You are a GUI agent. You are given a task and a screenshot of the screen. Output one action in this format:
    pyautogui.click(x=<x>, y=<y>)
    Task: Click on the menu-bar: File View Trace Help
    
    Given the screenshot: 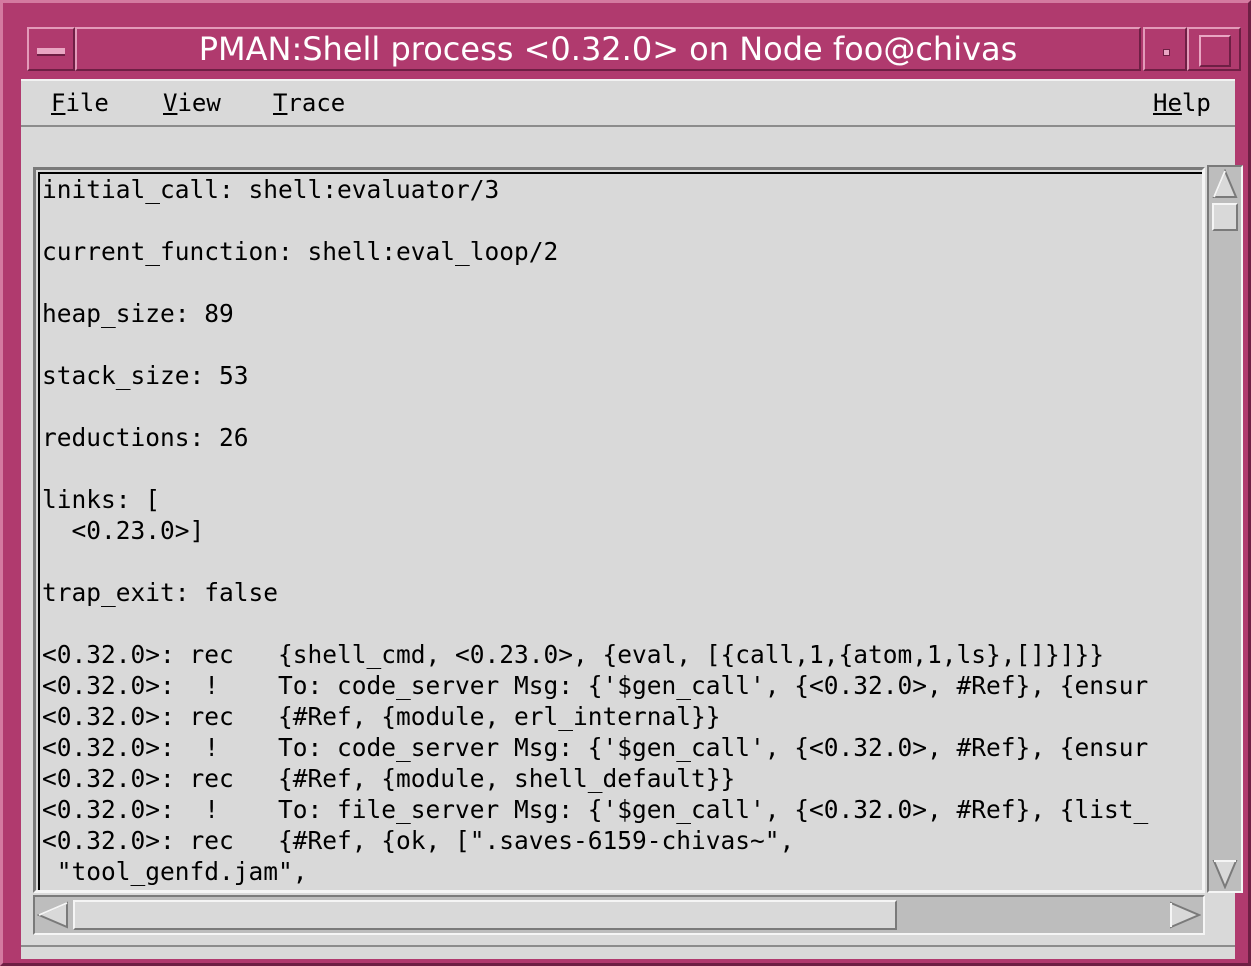 What is the action you would take?
    pyautogui.click(x=628, y=103)
    